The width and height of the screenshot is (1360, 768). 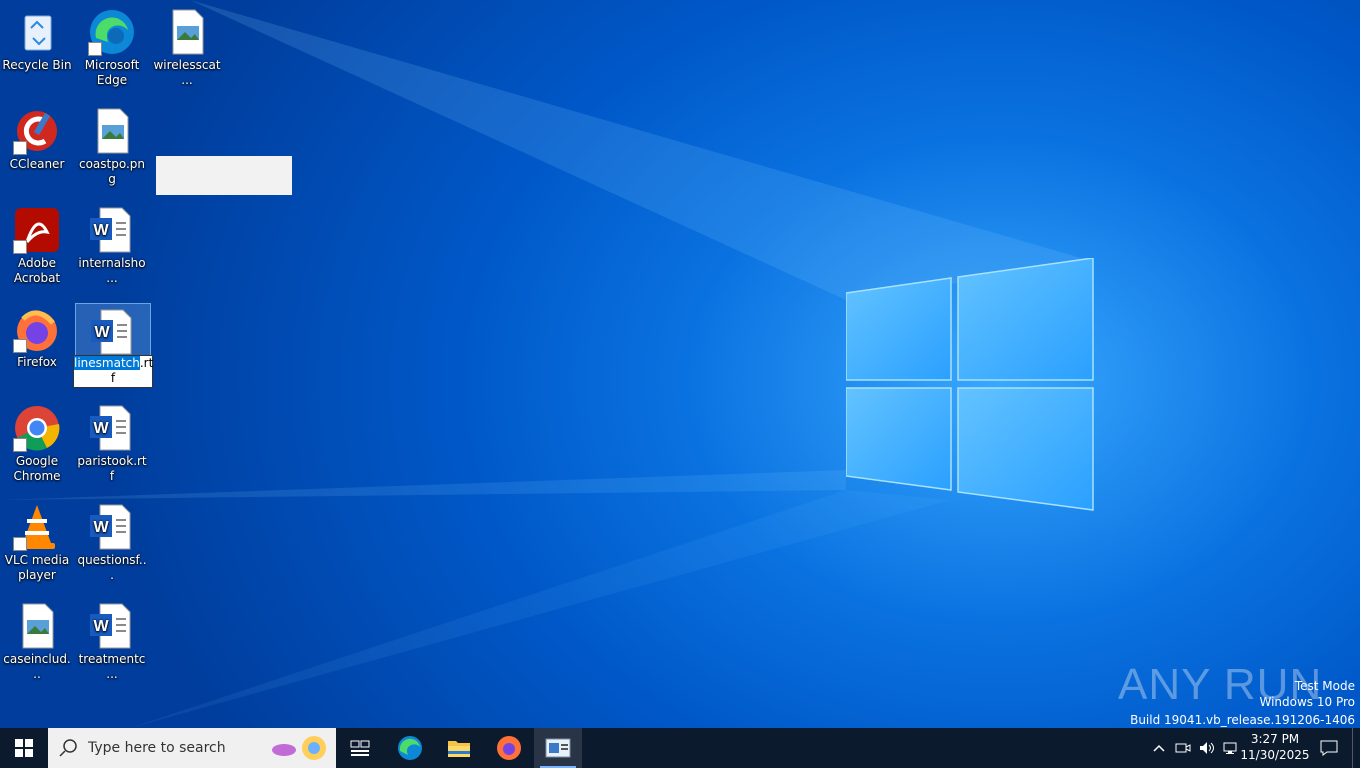 I want to click on rename-input: linesmatch.rt f, so click(x=113, y=371).